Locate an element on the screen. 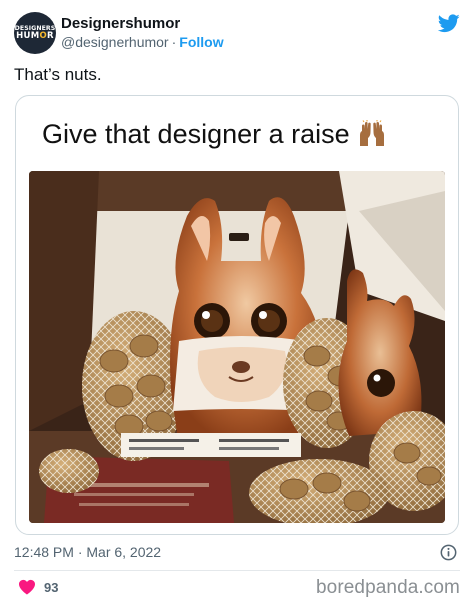 This screenshot has width=474, height=606. display-name: Designershumor is located at coordinates (142, 23).